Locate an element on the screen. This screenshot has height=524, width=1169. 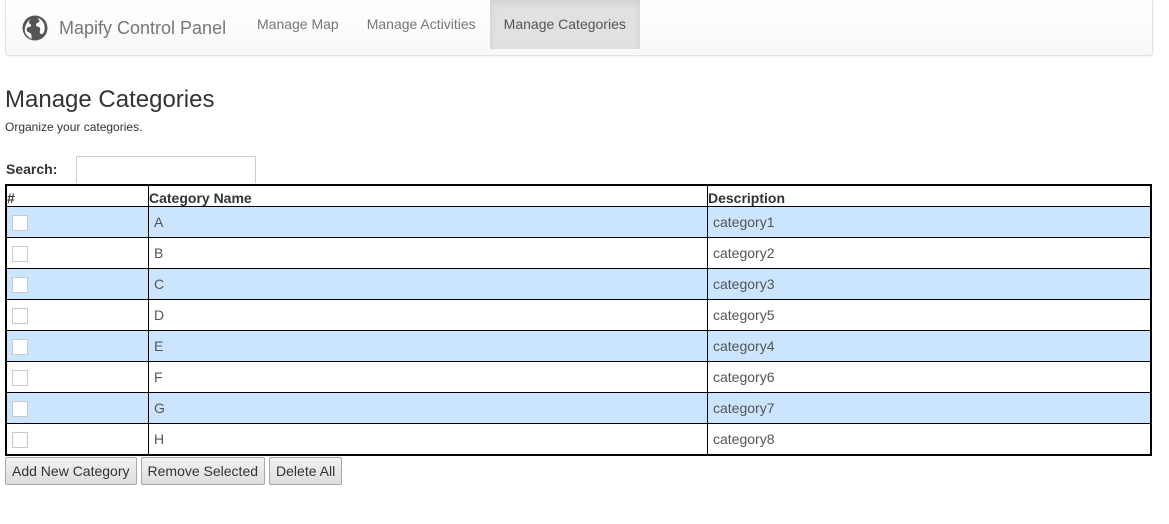
table-row: G category7 is located at coordinates (579, 408).